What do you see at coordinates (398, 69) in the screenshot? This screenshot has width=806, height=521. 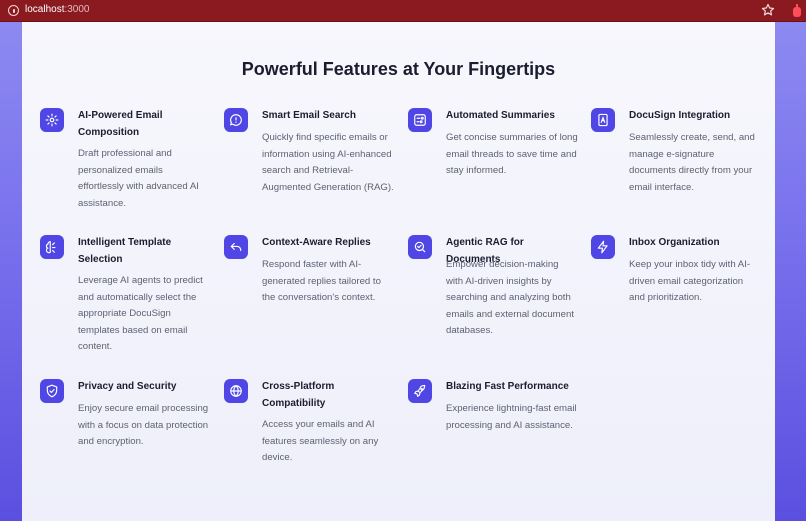 I see `section-title: Powerful Features at Your Fingertips` at bounding box center [398, 69].